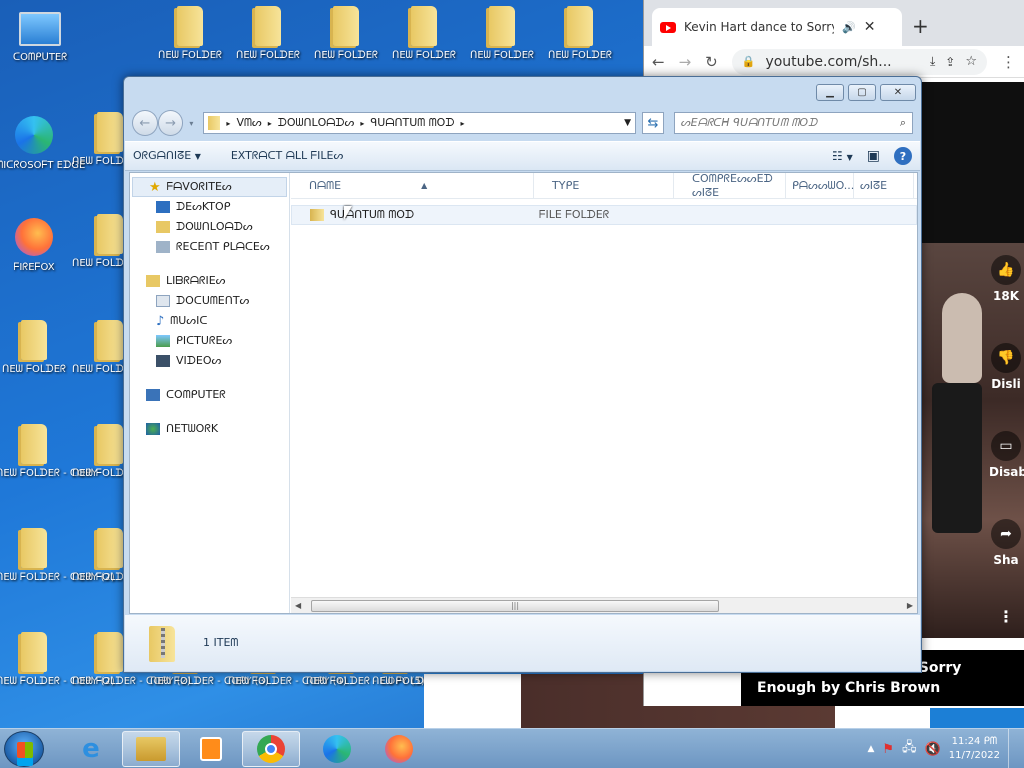 Image resolution: width=1024 pixels, height=768 pixels. What do you see at coordinates (399, 749) in the screenshot?
I see `taskbar-firefox` at bounding box center [399, 749].